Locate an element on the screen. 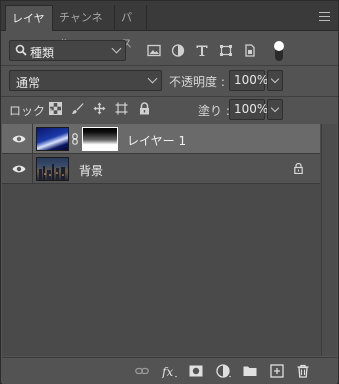 The height and width of the screenshot is (384, 339). type-filter-icon is located at coordinates (202, 50).